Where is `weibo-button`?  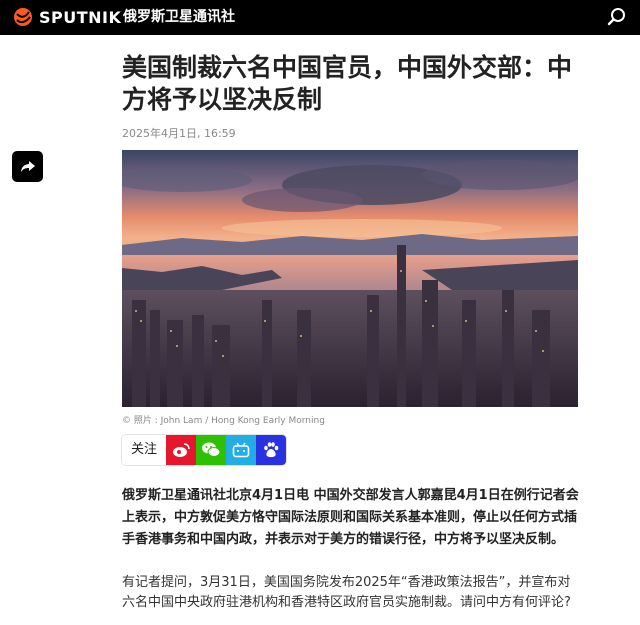
weibo-button is located at coordinates (181, 450).